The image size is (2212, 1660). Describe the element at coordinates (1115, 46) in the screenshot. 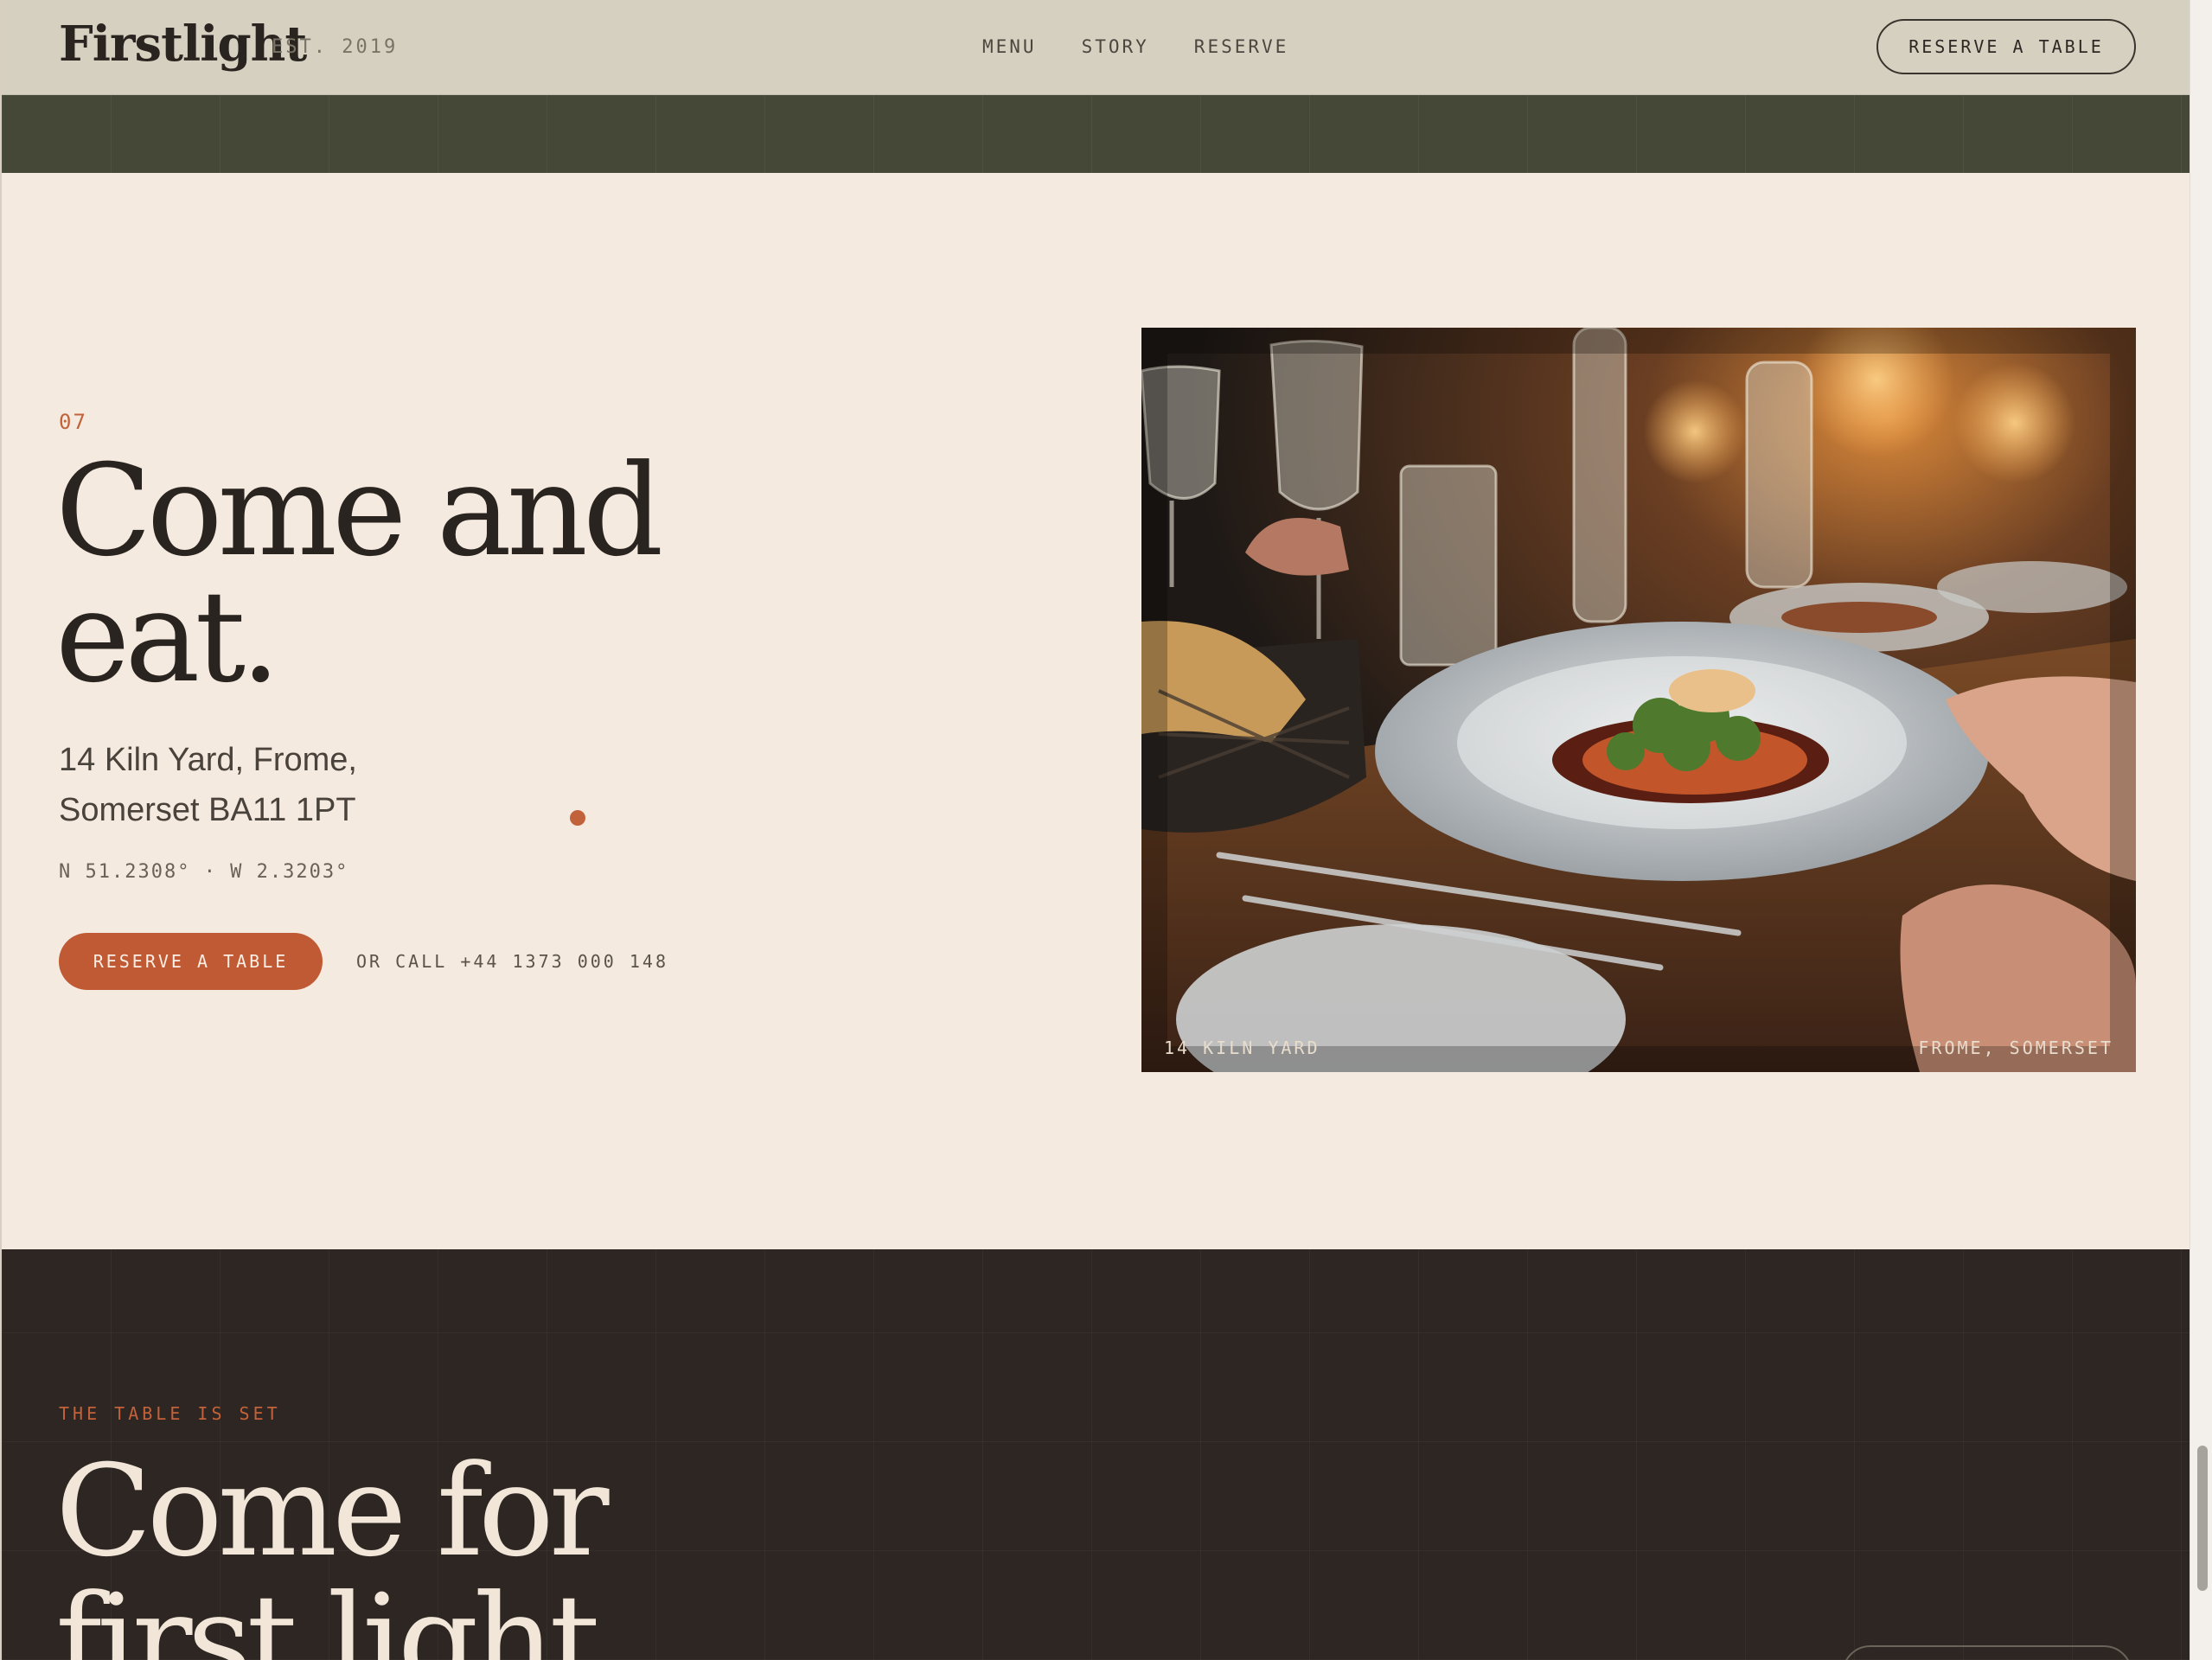

I see `nav-story: STORY` at that location.